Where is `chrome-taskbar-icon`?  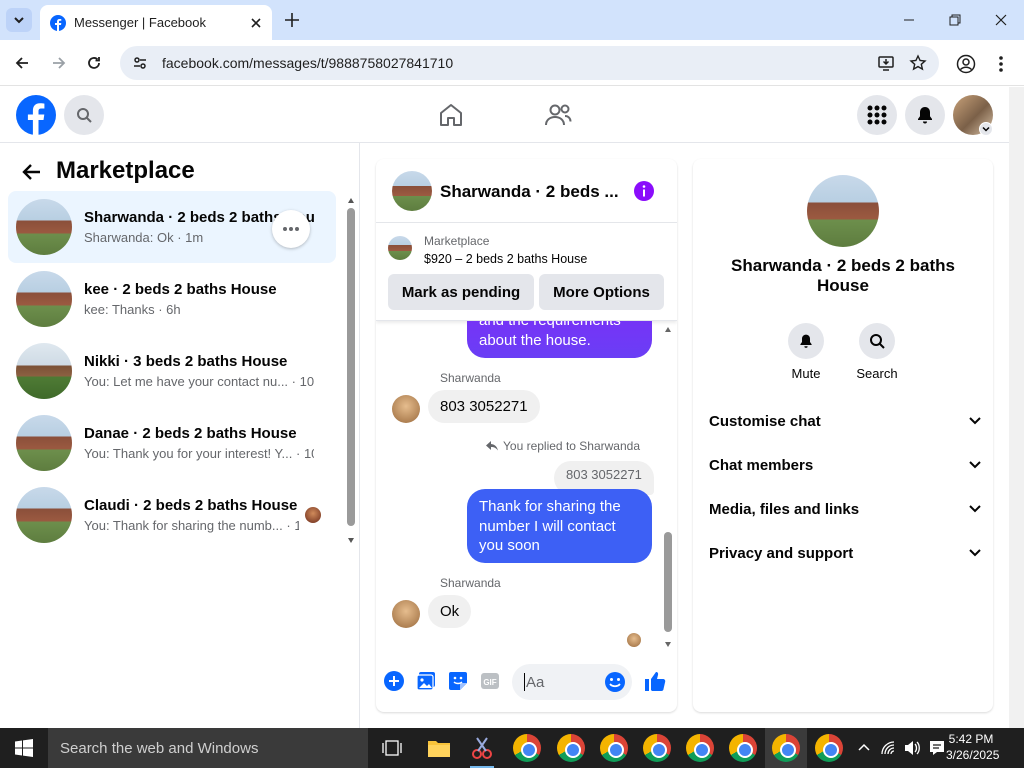 chrome-taskbar-icon is located at coordinates (527, 748).